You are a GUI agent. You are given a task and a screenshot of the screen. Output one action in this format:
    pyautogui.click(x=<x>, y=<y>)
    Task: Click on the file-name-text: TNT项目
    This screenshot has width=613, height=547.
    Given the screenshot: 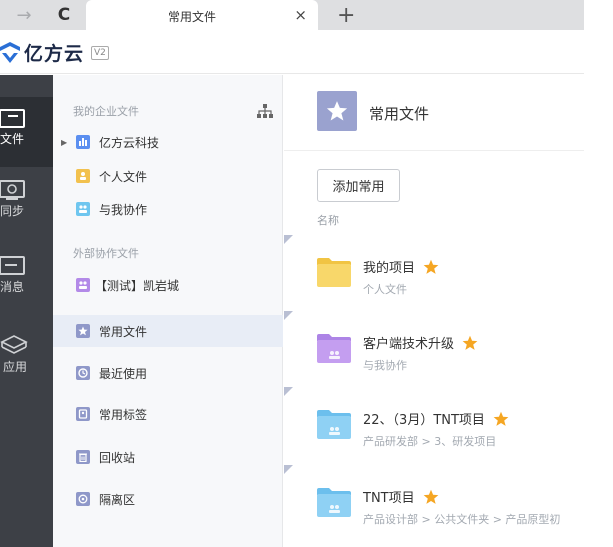 What is the action you would take?
    pyautogui.click(x=389, y=498)
    